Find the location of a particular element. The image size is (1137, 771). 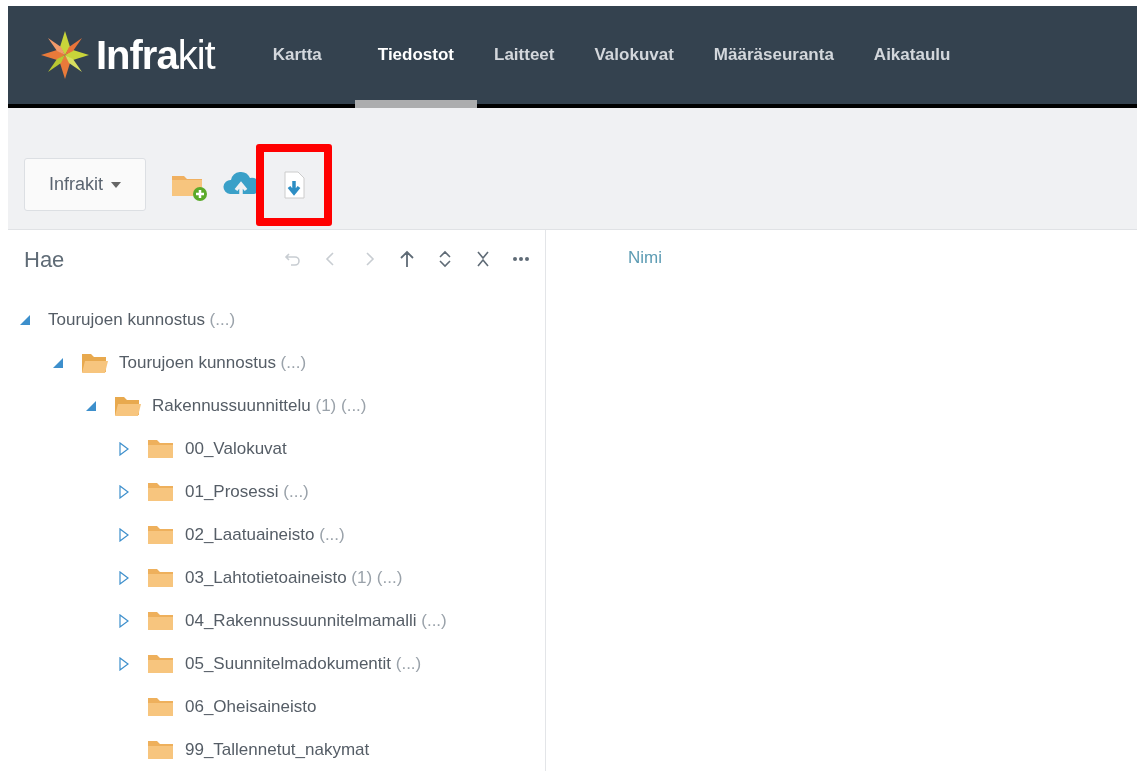

tree-item: Rakennussuunnittelu (1) (...) is located at coordinates (259, 405).